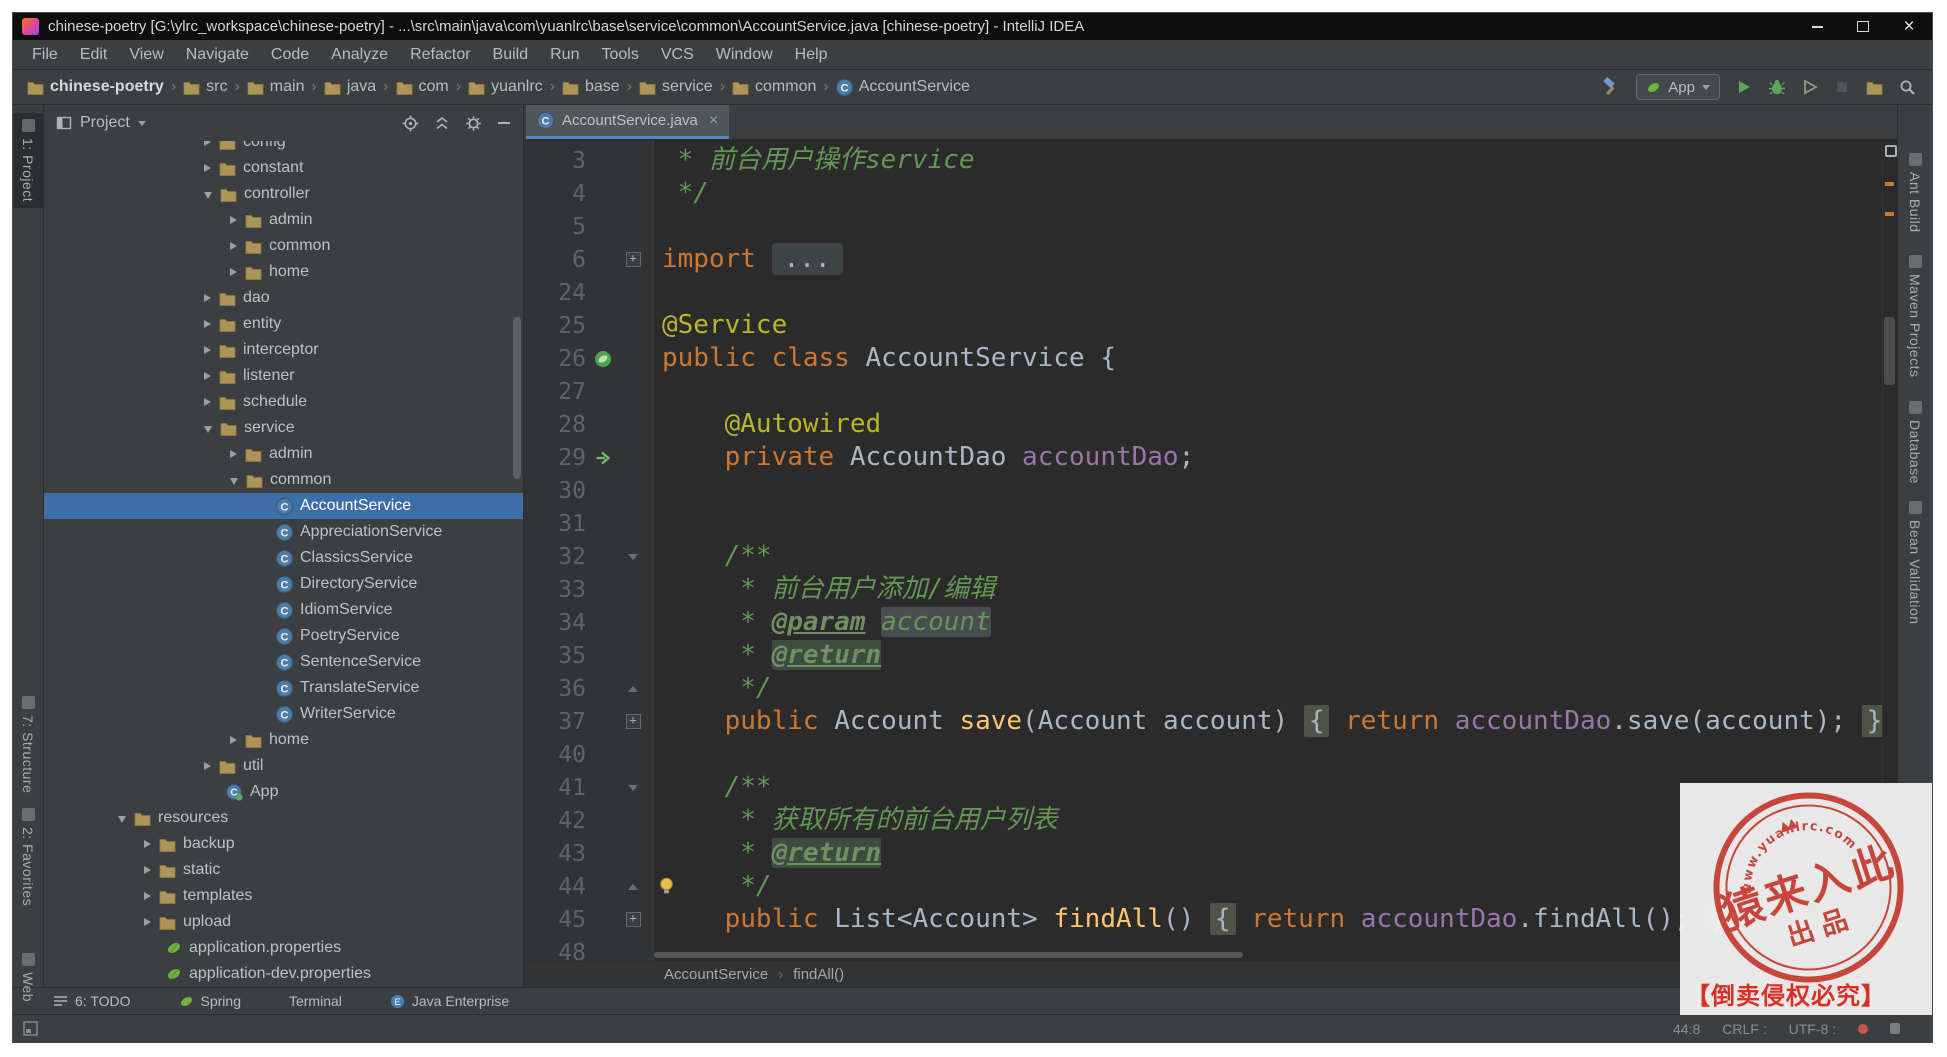 The height and width of the screenshot is (1057, 1947). I want to click on tool-windows-icon, so click(30, 1028).